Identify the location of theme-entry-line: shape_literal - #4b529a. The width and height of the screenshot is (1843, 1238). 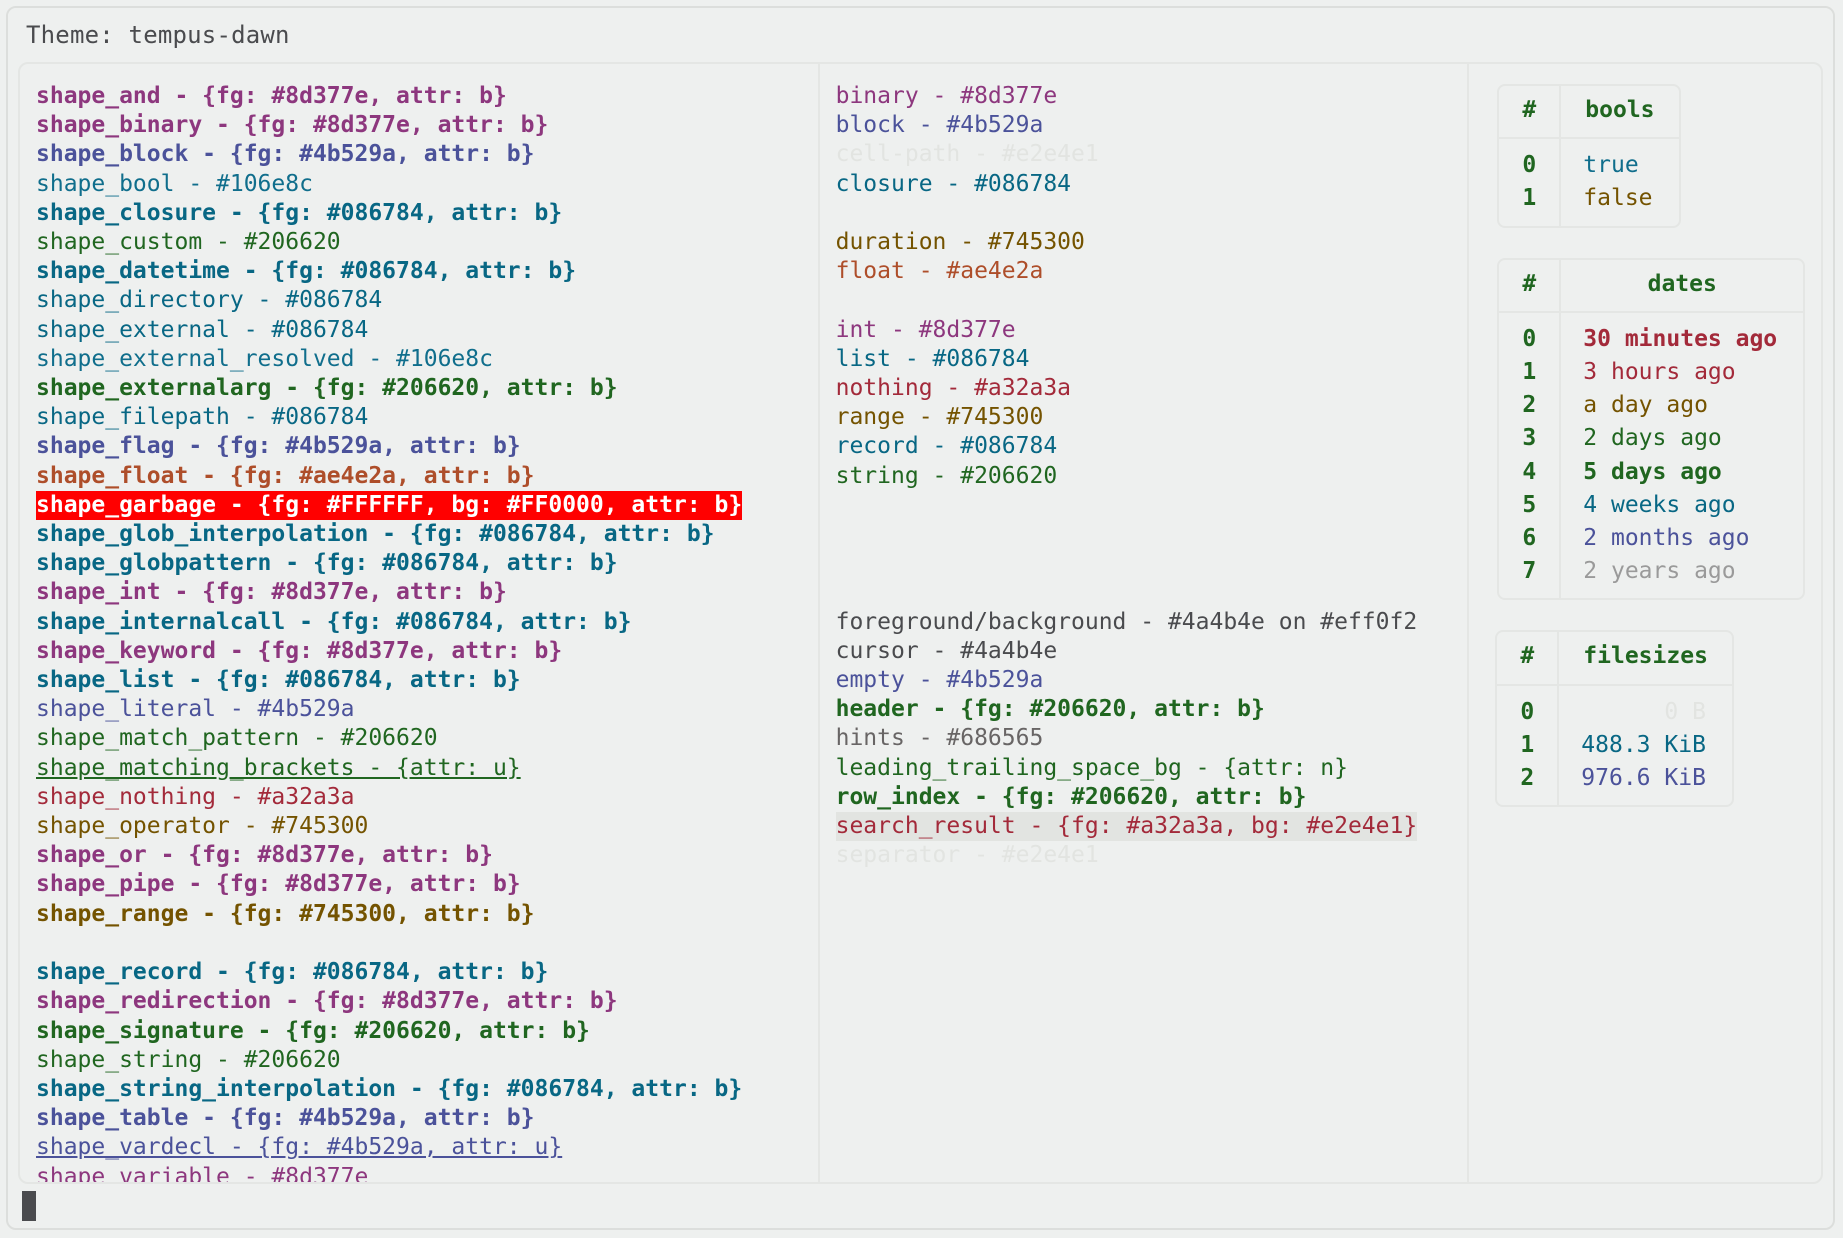
(195, 709).